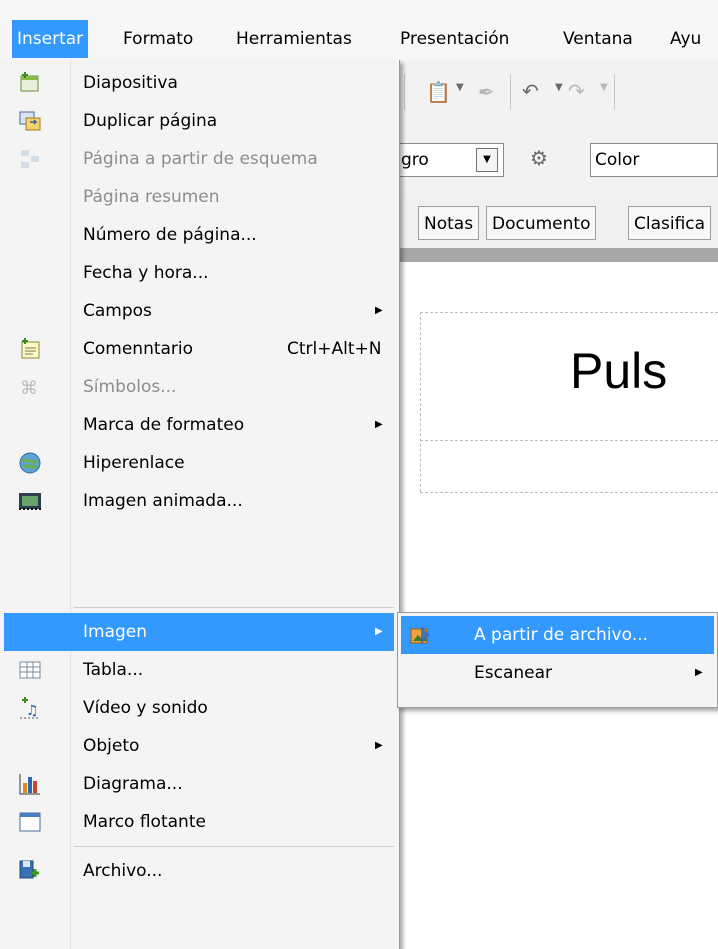 This screenshot has height=949, width=718. I want to click on line-color-value: gro, so click(415, 160).